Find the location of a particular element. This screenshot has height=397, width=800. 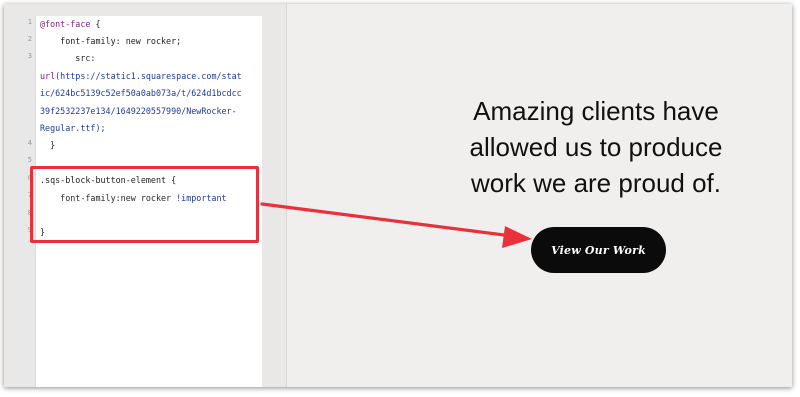

line-number: 2 is located at coordinates (29, 39).